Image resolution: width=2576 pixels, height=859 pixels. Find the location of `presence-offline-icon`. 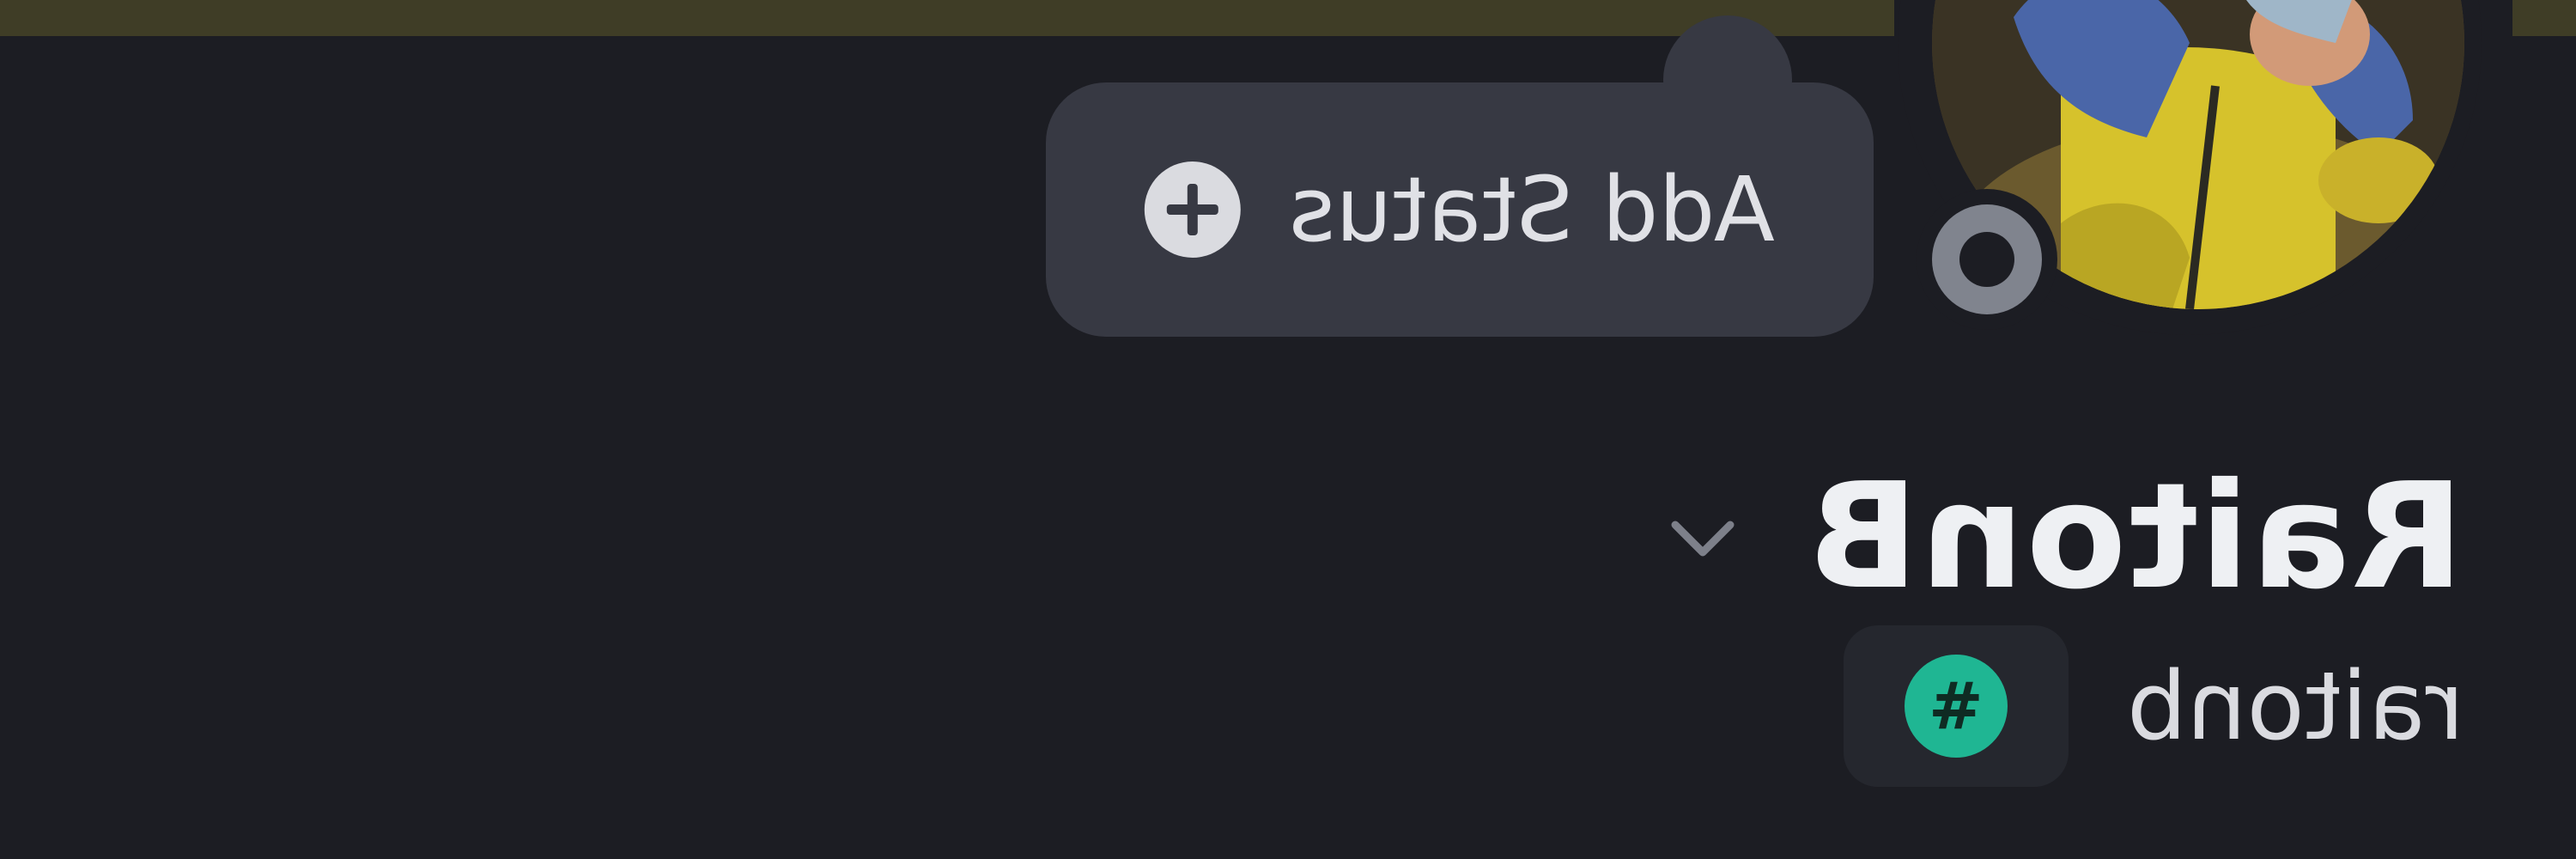

presence-offline-icon is located at coordinates (1987, 259).